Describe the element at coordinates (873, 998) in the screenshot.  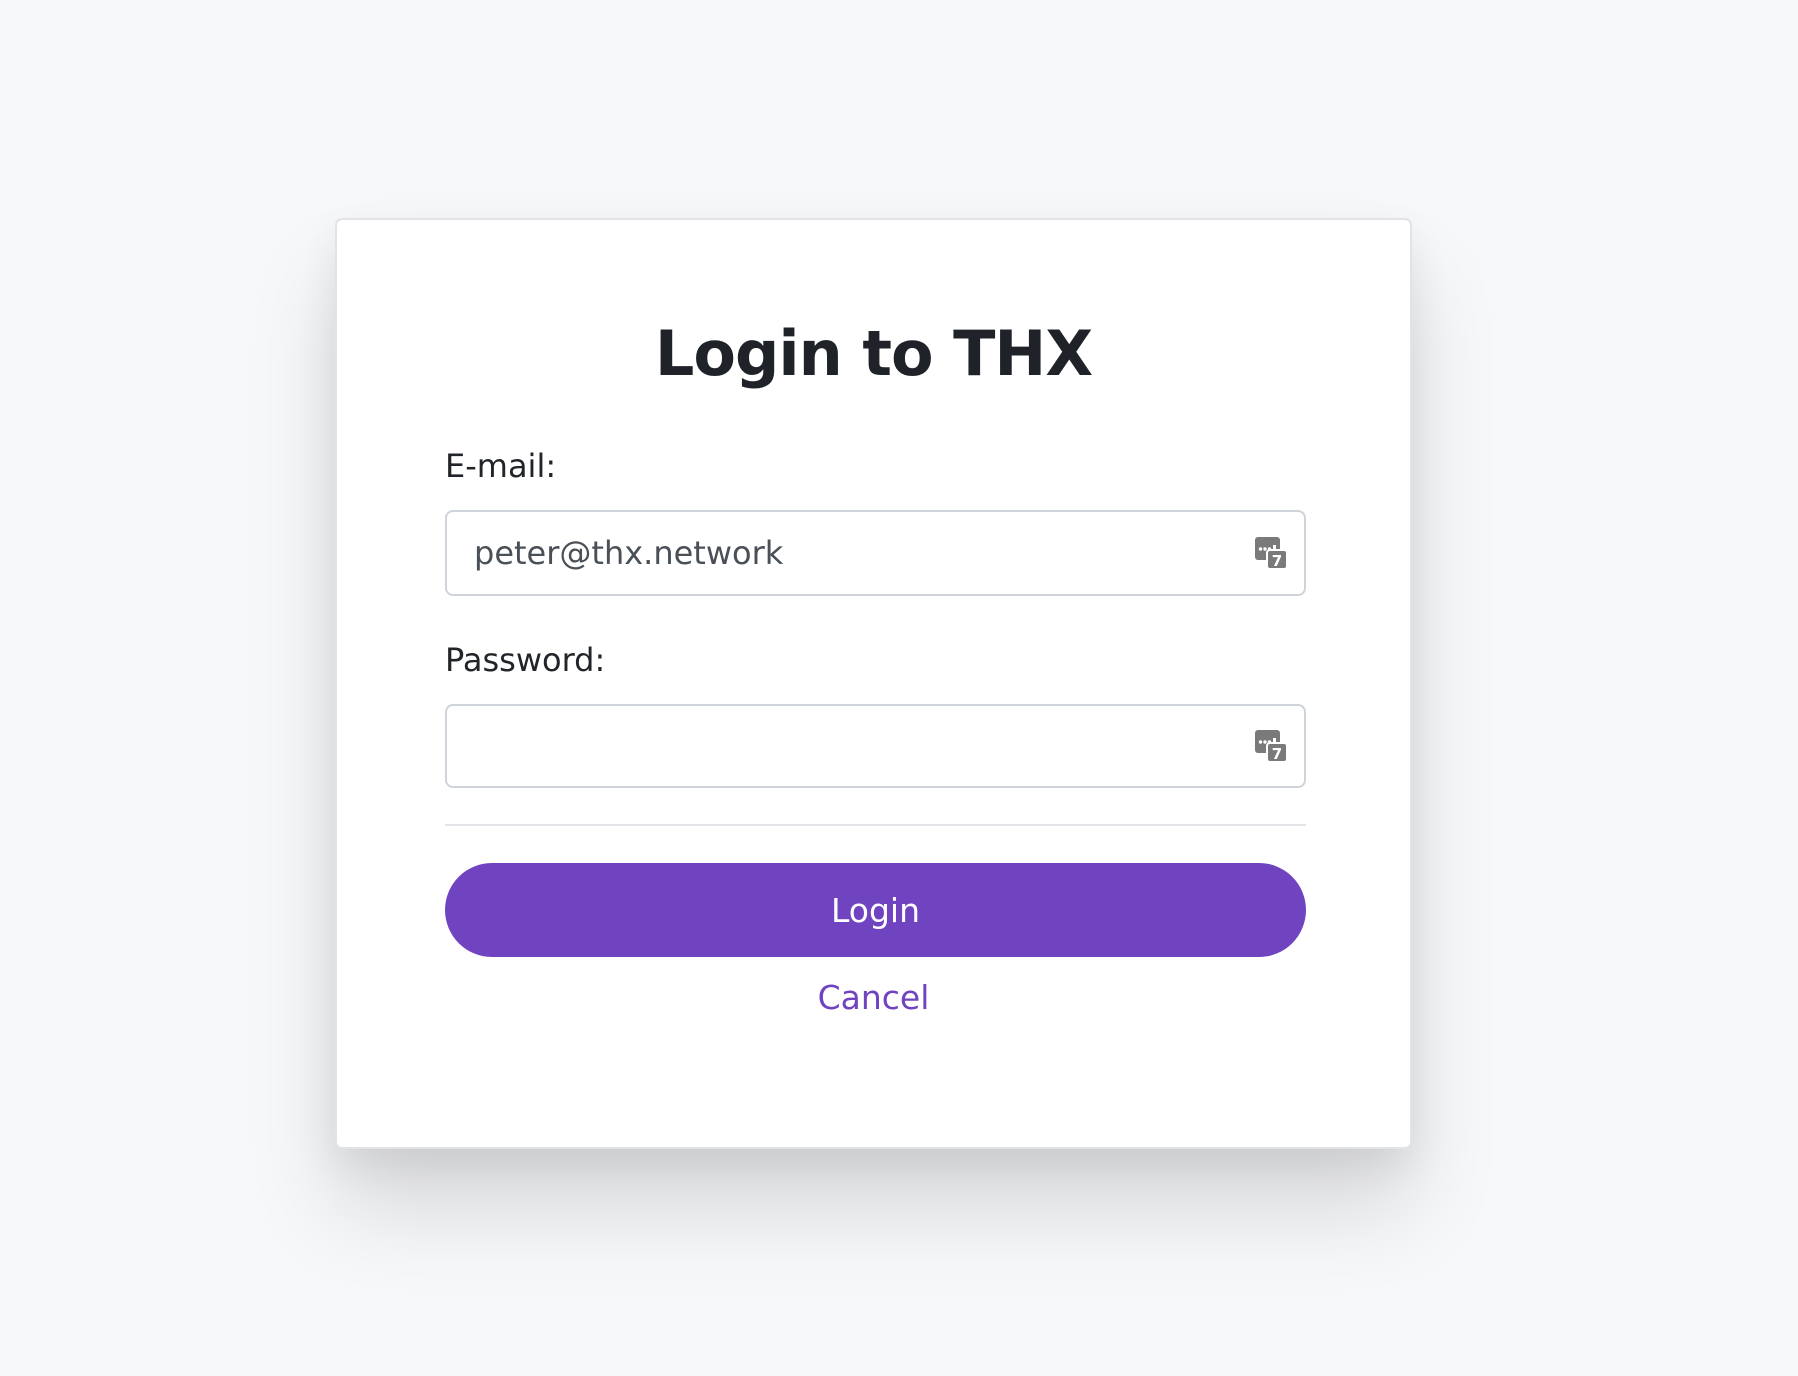
I see `cancel-link: Cancel` at that location.